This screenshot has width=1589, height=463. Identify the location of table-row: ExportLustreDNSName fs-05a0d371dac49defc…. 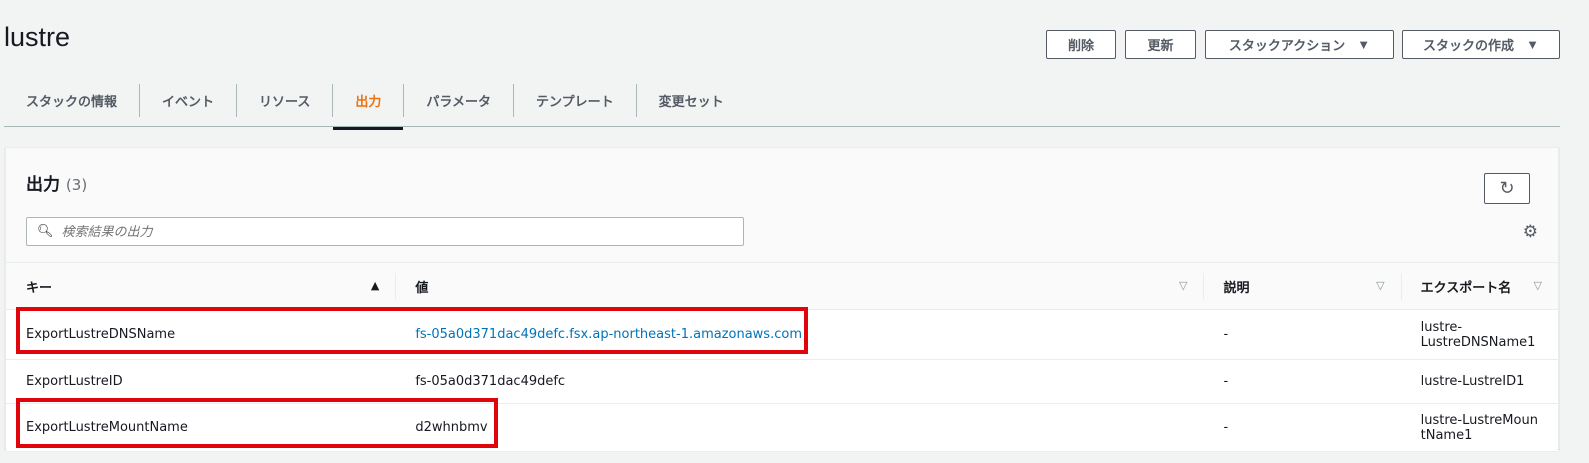
(782, 334).